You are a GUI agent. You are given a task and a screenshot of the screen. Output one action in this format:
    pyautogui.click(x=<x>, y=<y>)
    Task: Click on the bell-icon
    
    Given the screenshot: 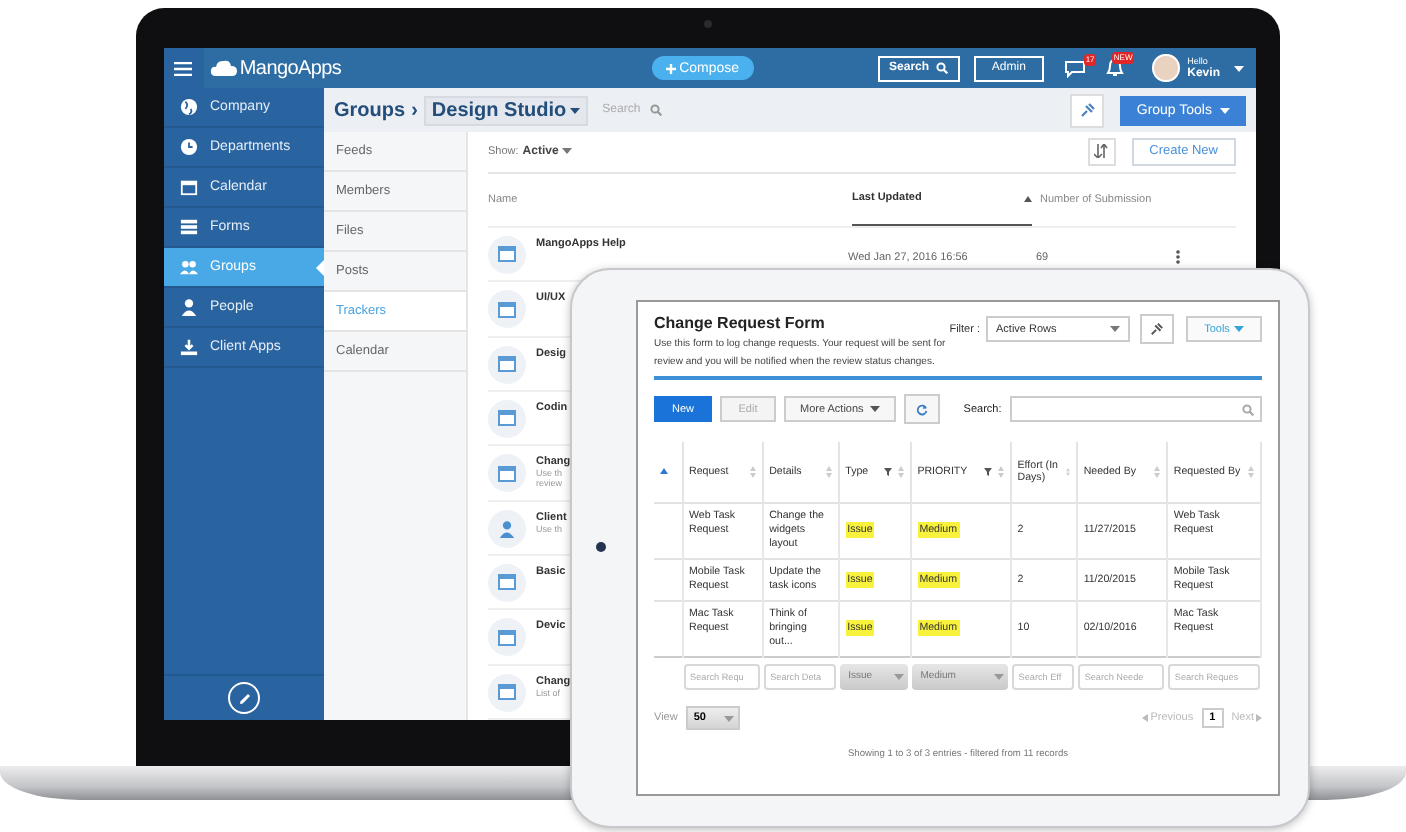 What is the action you would take?
    pyautogui.click(x=1115, y=68)
    